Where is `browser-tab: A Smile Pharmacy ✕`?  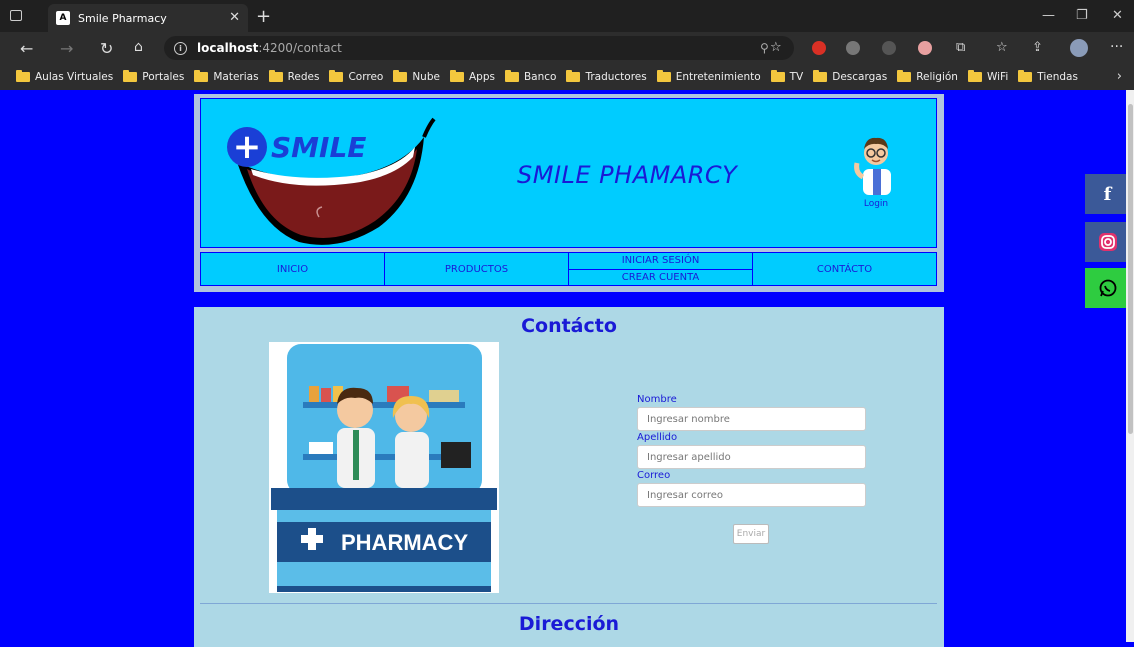
browser-tab: A Smile Pharmacy ✕ is located at coordinates (148, 18).